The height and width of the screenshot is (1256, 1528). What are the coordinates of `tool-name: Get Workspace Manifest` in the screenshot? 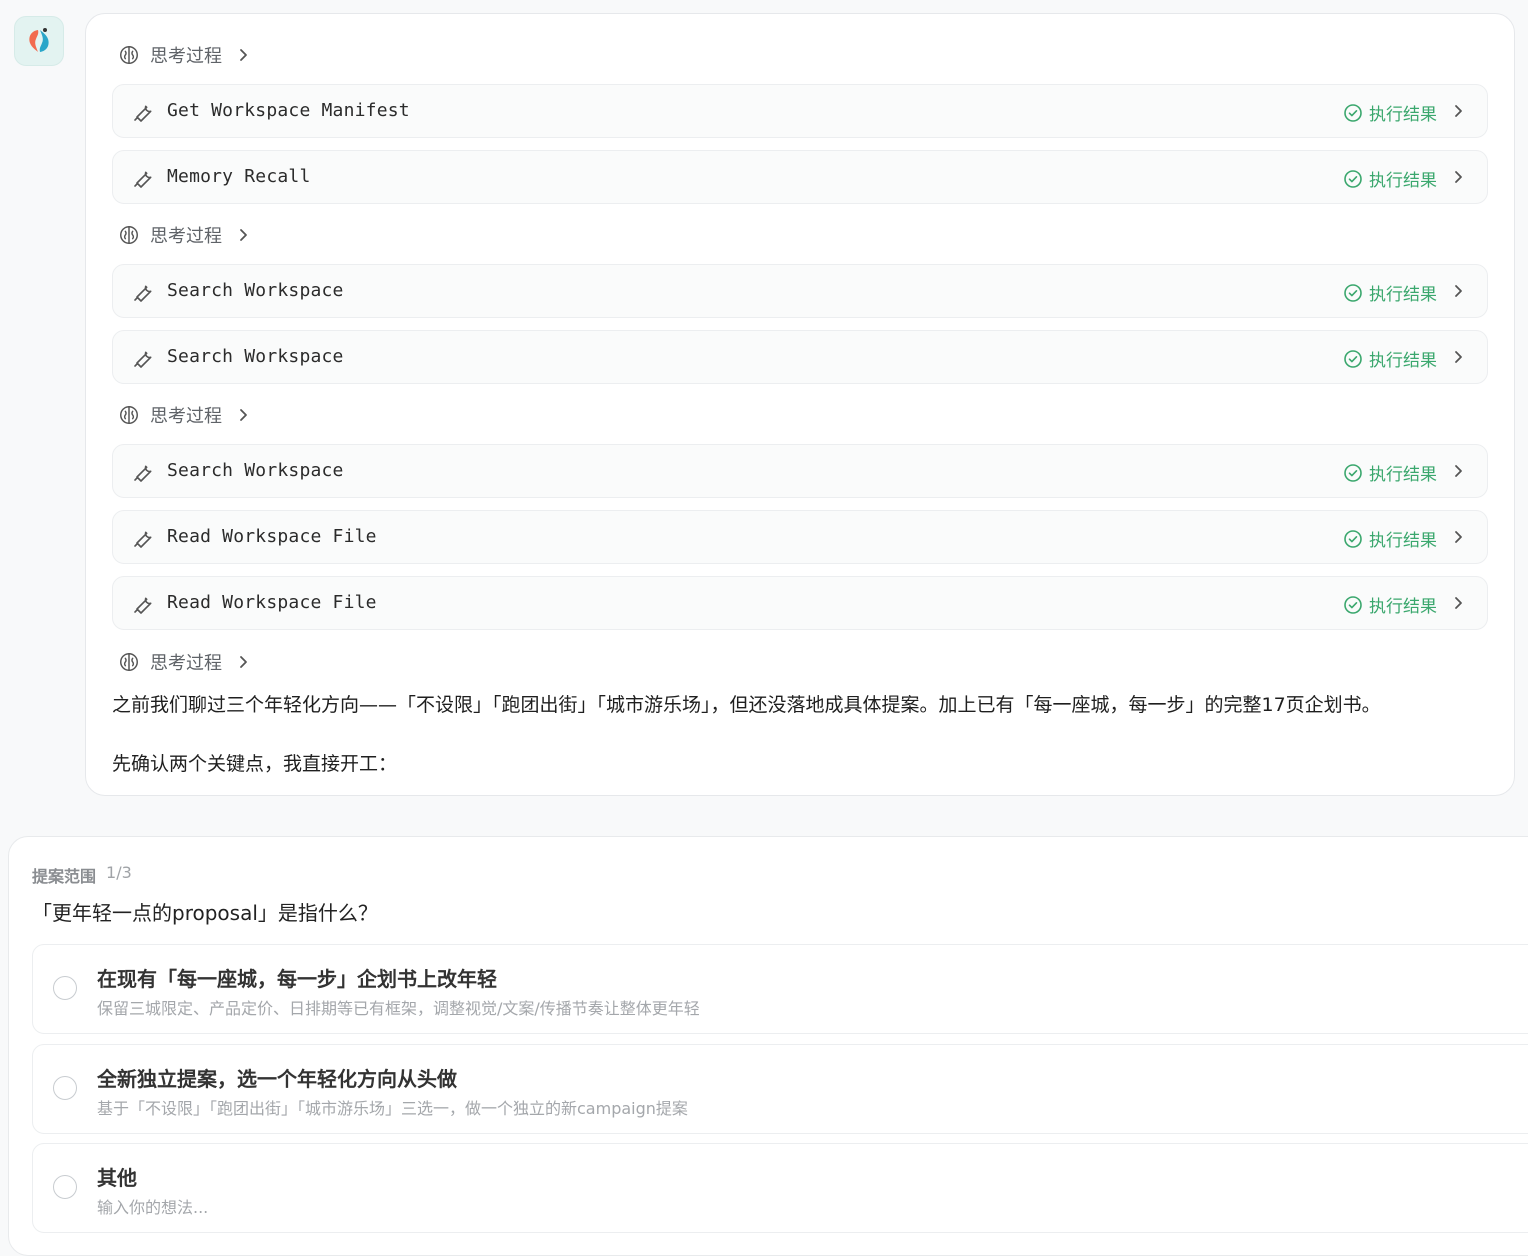 It's located at (288, 110).